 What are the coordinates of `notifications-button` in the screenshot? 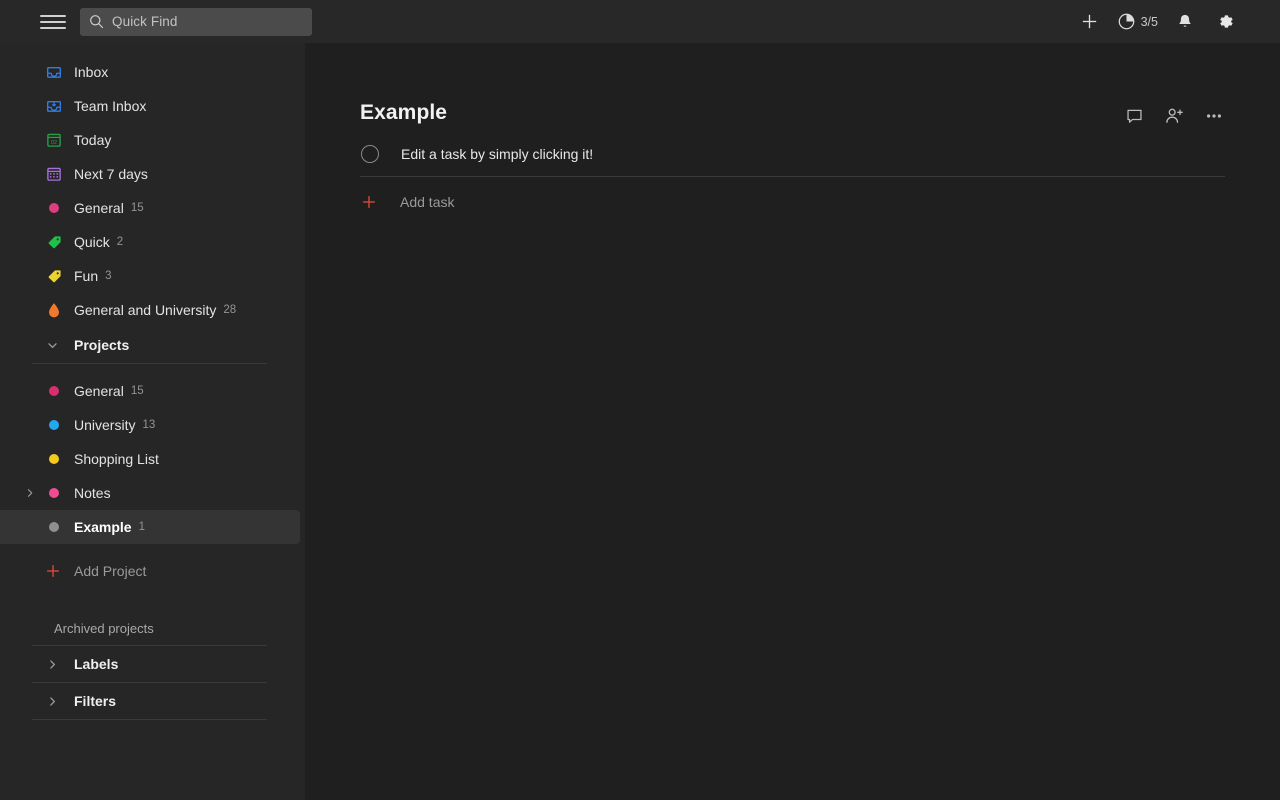 It's located at (1185, 22).